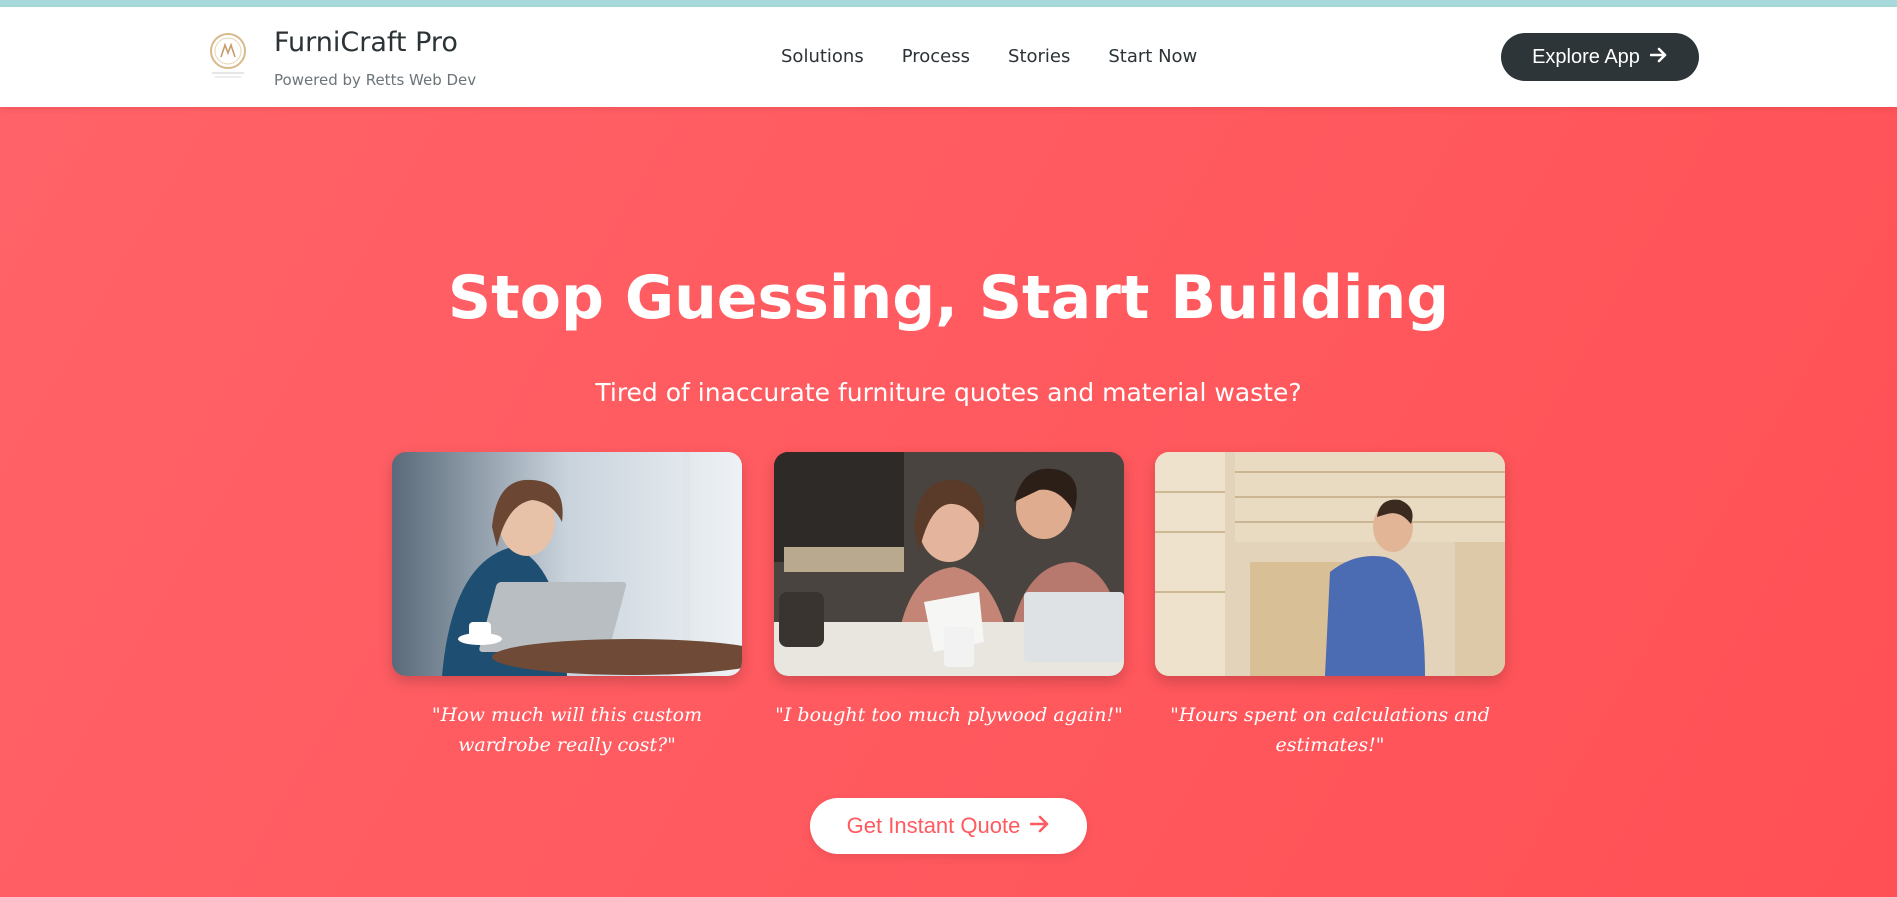 This screenshot has height=897, width=1897. I want to click on brand-title: FurniCraft Pro, so click(366, 42).